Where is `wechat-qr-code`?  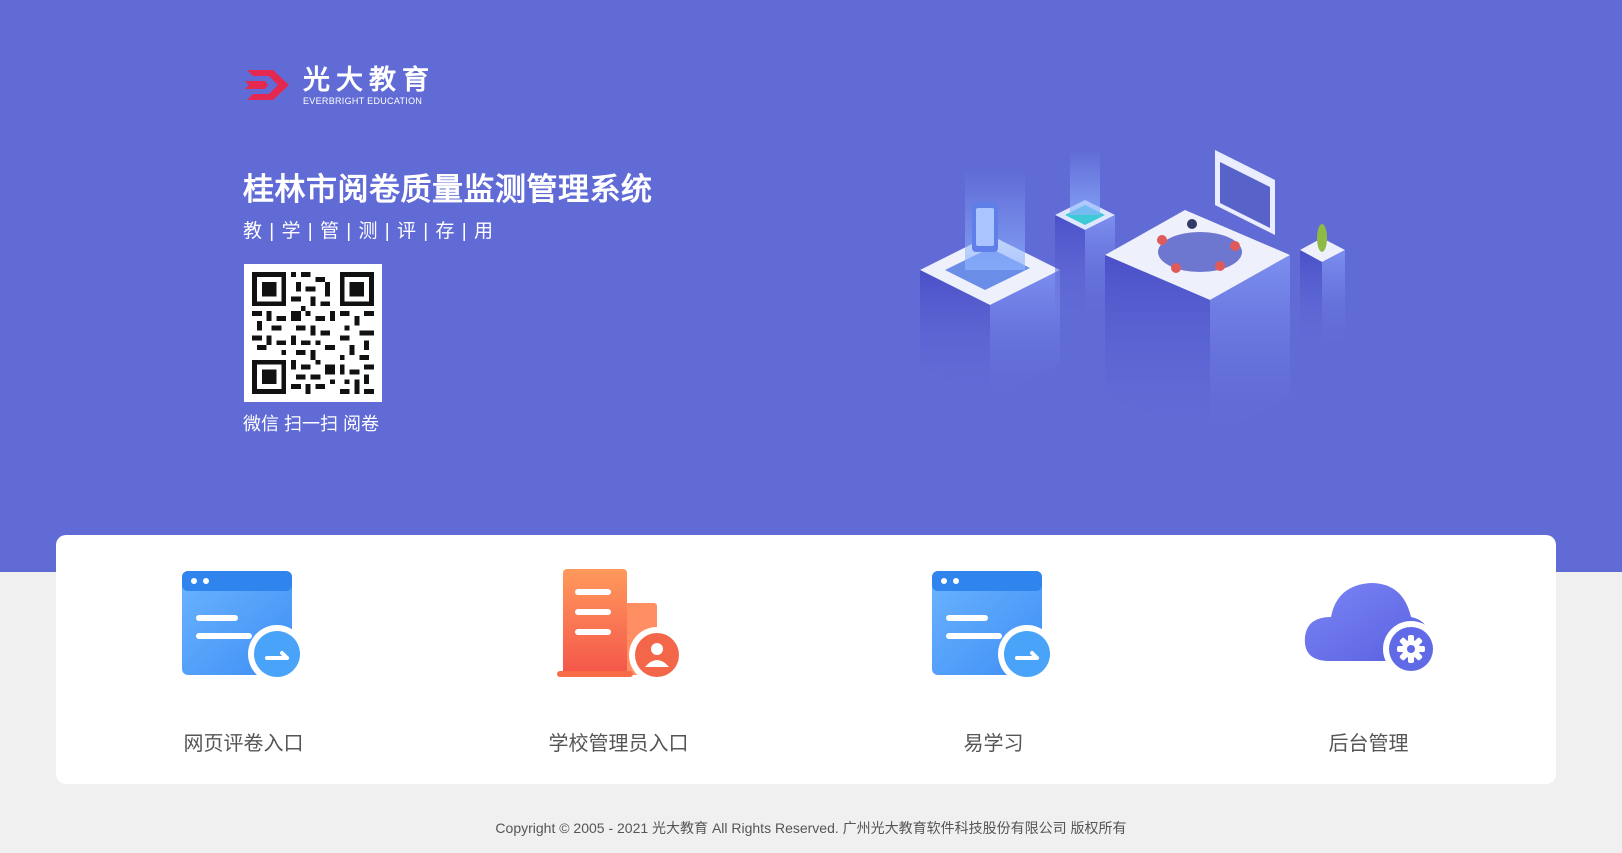 wechat-qr-code is located at coordinates (313, 333).